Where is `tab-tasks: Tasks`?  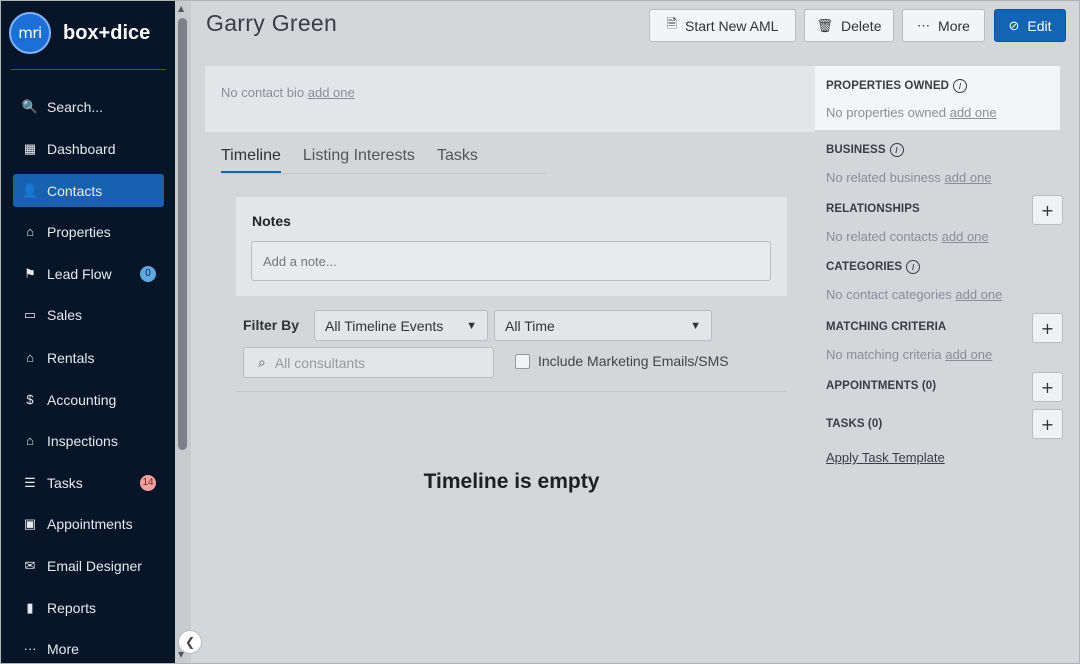 tab-tasks: Tasks is located at coordinates (457, 160).